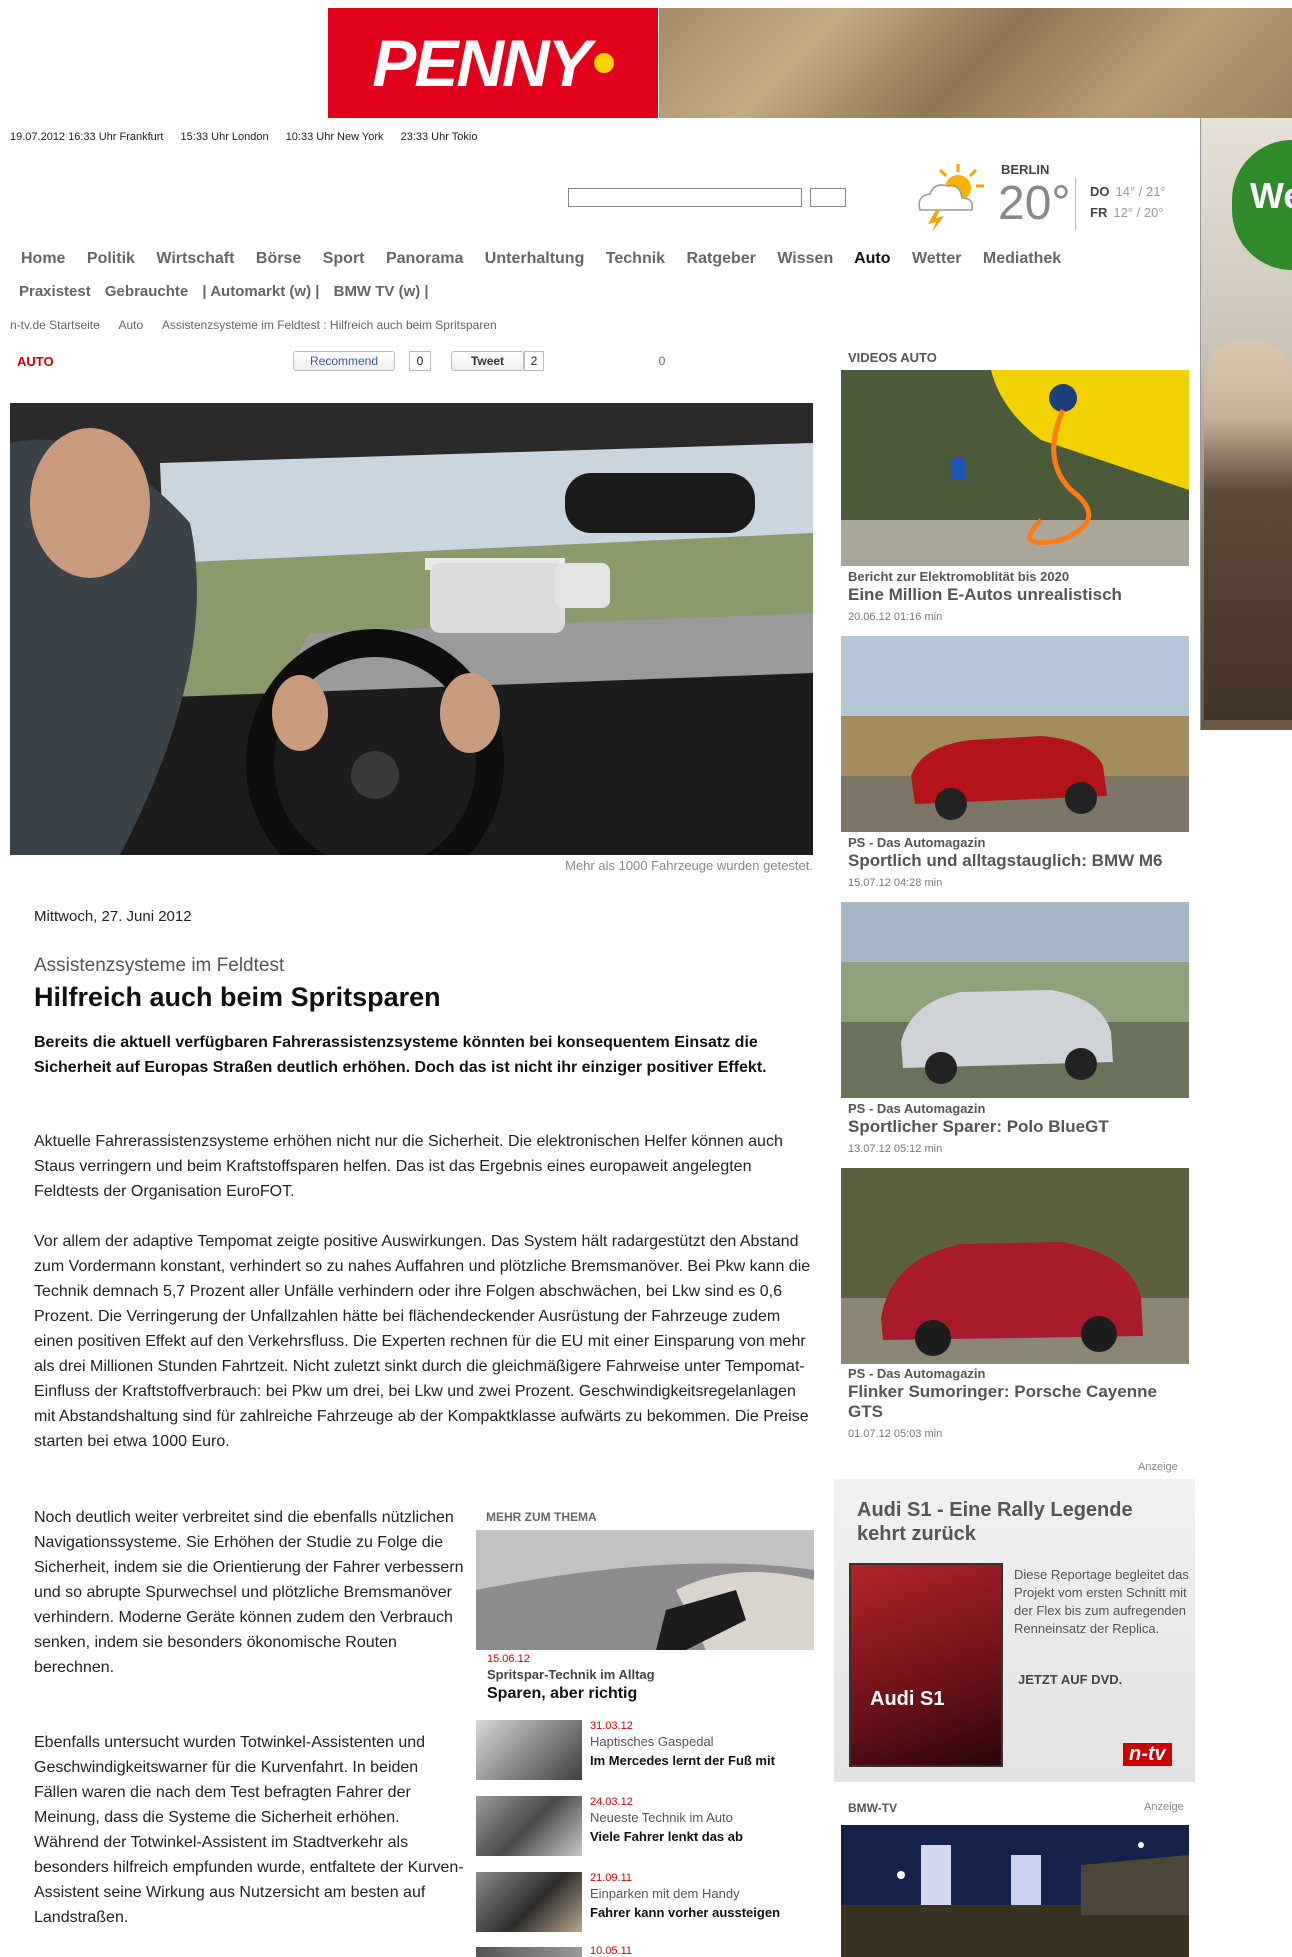 Image resolution: width=1292 pixels, height=1957 pixels. What do you see at coordinates (1138, 212) in the screenshot?
I see `weather-range: 12° / 20°` at bounding box center [1138, 212].